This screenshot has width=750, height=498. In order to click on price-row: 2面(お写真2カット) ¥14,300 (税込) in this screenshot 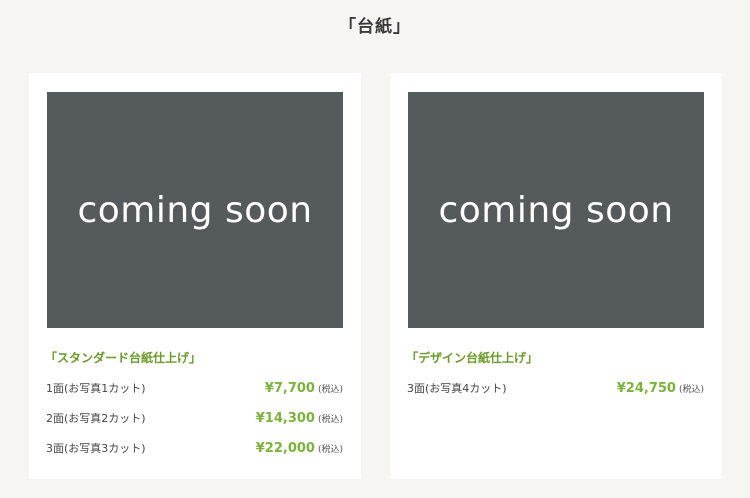, I will do `click(194, 422)`.